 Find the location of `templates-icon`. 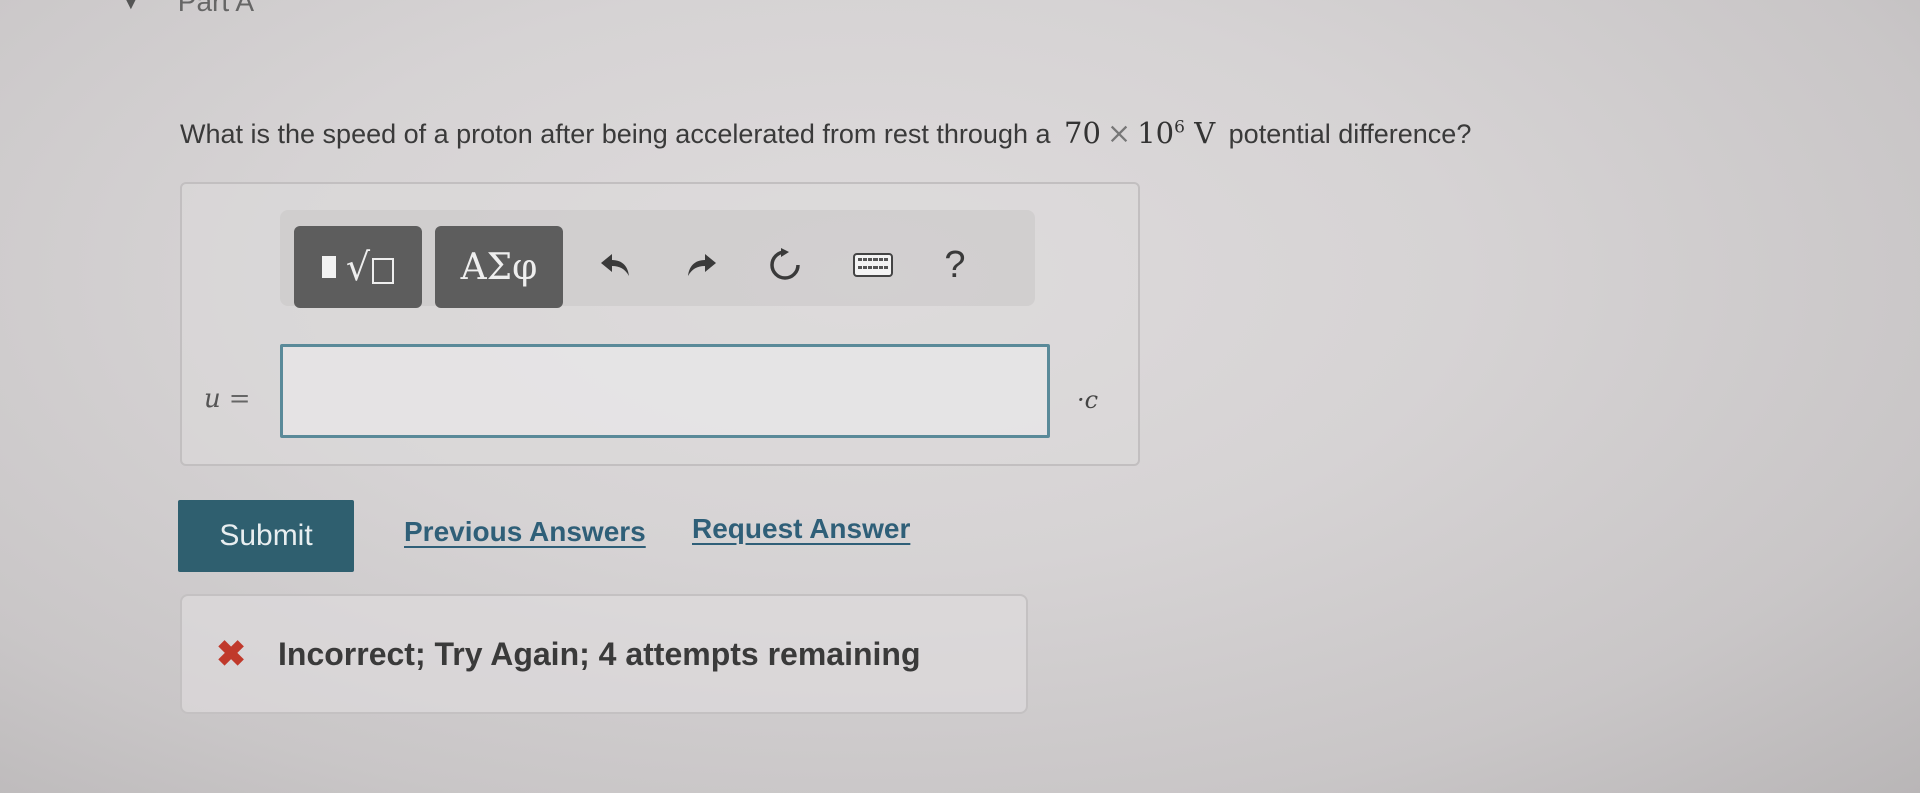

templates-icon is located at coordinates (328, 267).